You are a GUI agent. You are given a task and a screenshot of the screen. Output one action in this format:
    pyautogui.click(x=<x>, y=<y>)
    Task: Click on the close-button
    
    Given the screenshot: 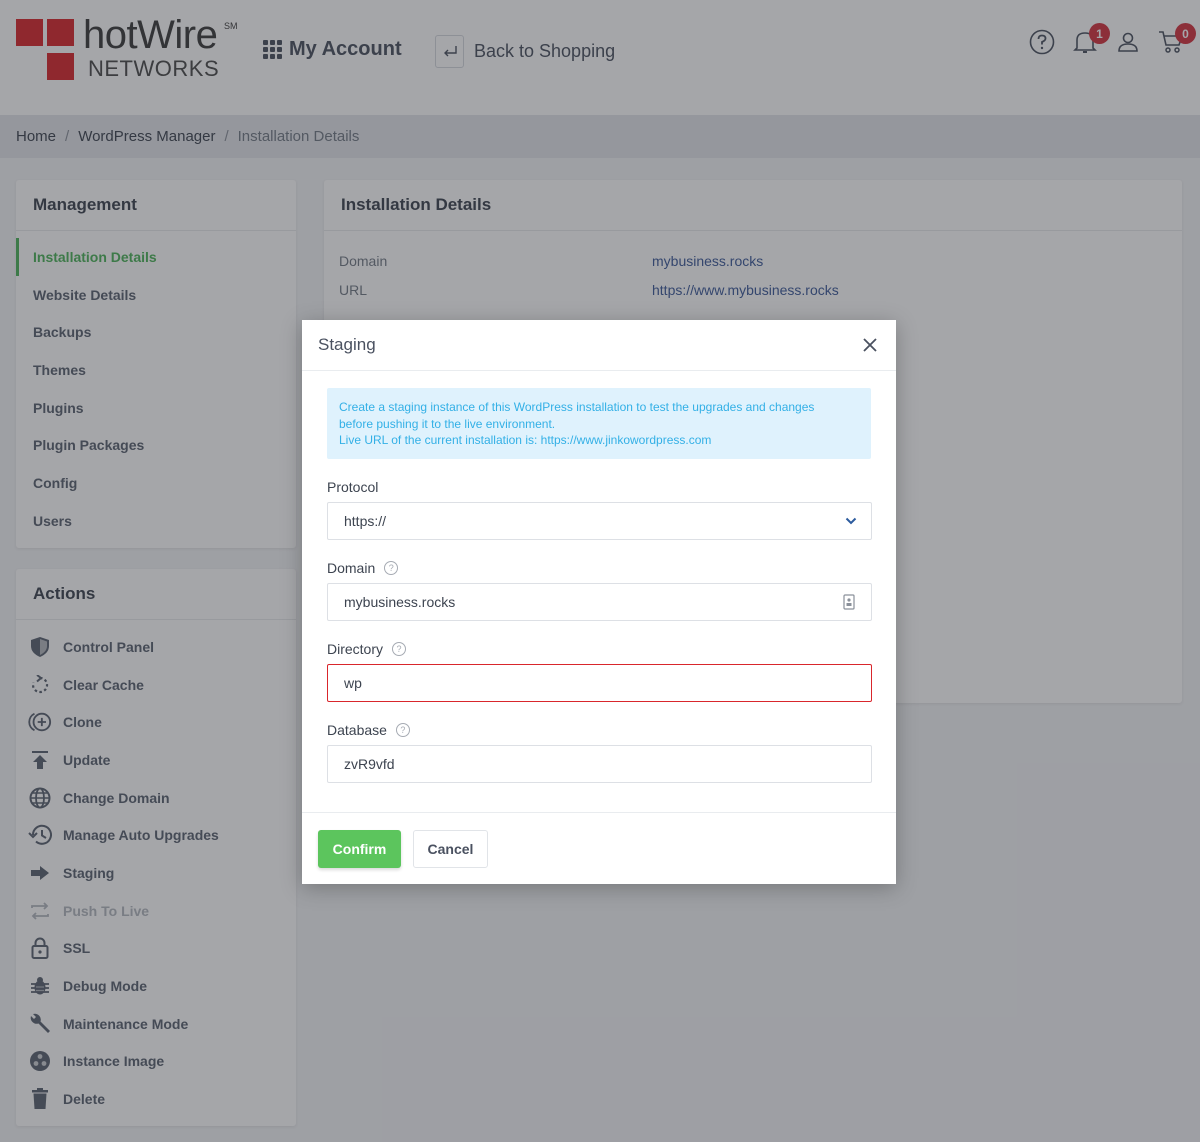 What is the action you would take?
    pyautogui.click(x=870, y=345)
    